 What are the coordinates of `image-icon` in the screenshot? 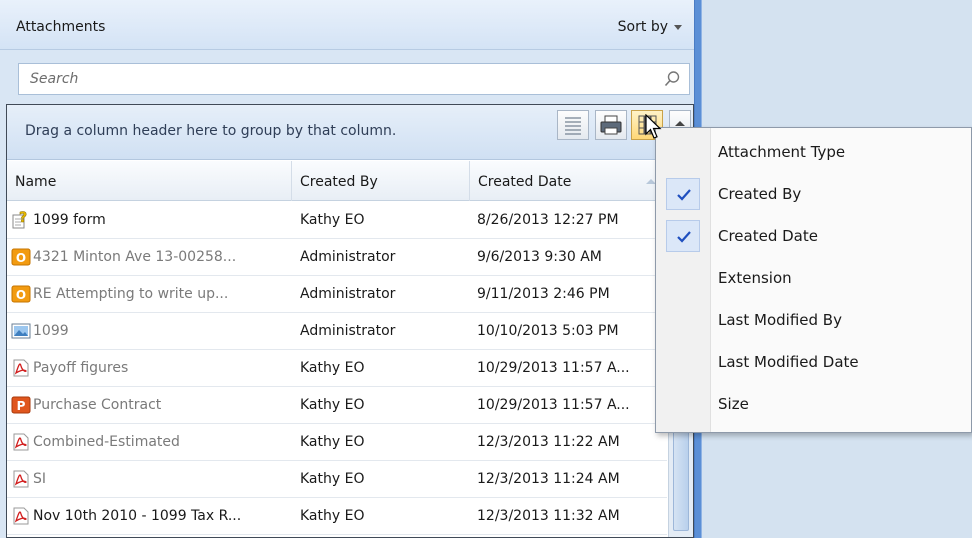 It's located at (21, 331).